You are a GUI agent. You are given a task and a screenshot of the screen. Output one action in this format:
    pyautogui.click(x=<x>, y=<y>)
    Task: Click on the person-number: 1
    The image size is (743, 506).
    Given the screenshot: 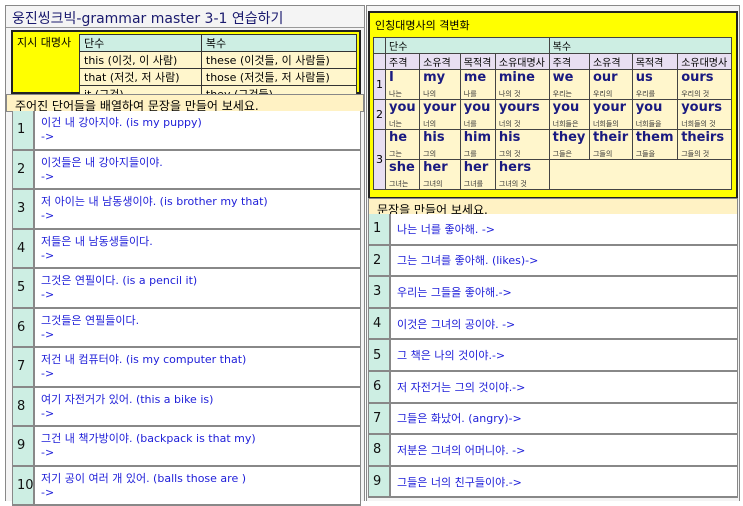 What is the action you would take?
    pyautogui.click(x=380, y=85)
    